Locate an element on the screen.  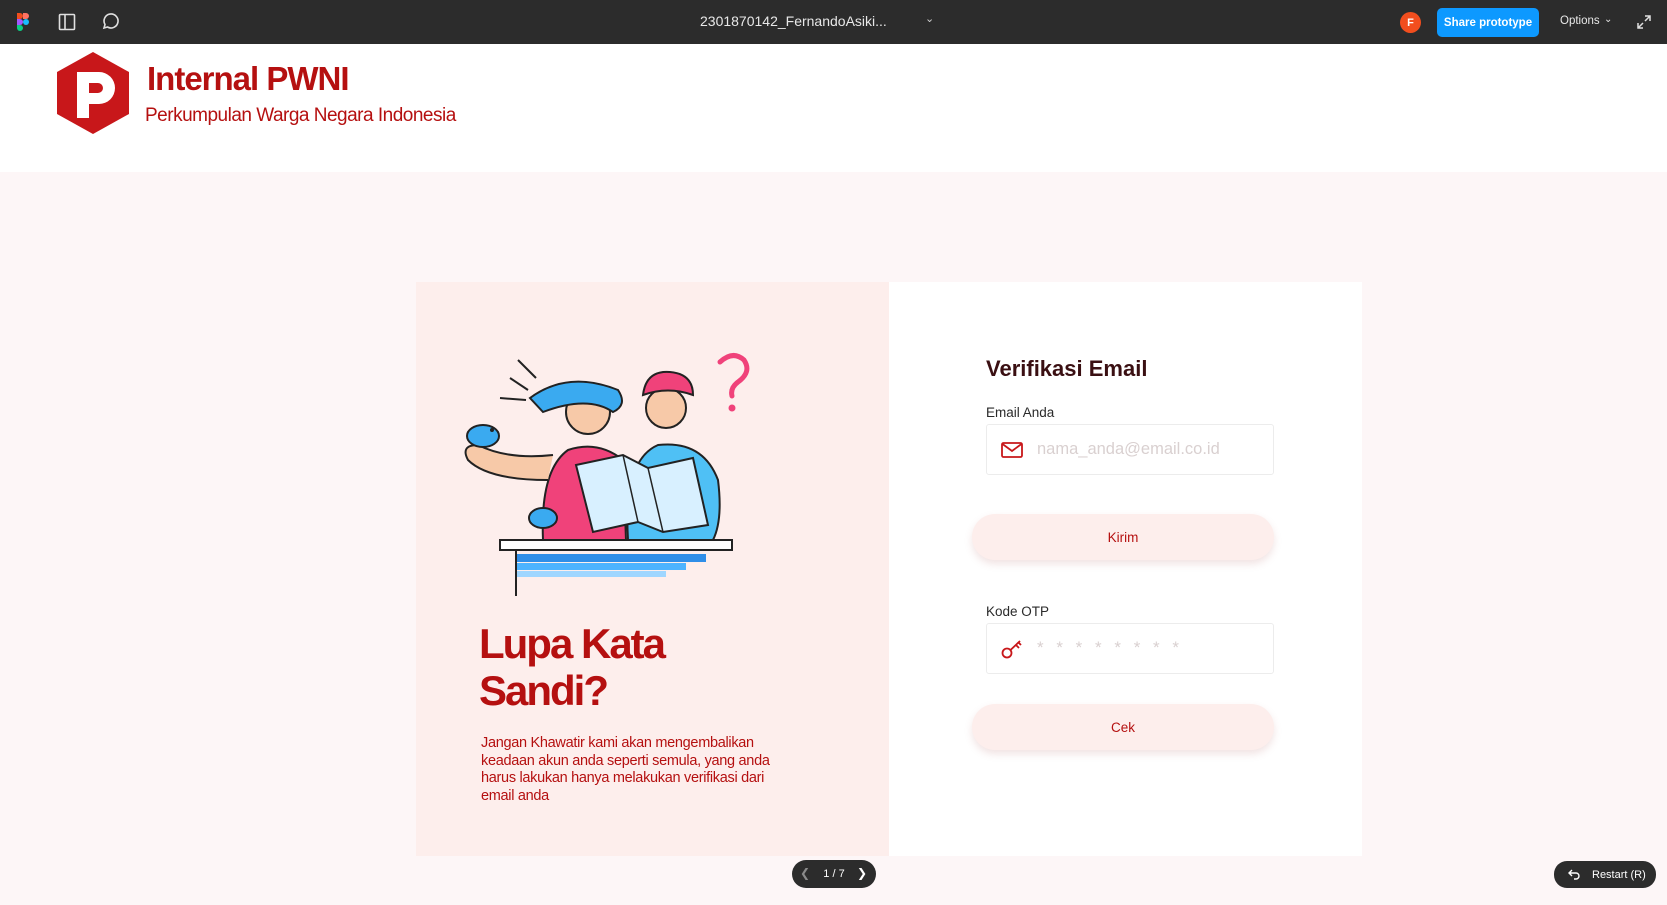
key-icon is located at coordinates (1012, 649).